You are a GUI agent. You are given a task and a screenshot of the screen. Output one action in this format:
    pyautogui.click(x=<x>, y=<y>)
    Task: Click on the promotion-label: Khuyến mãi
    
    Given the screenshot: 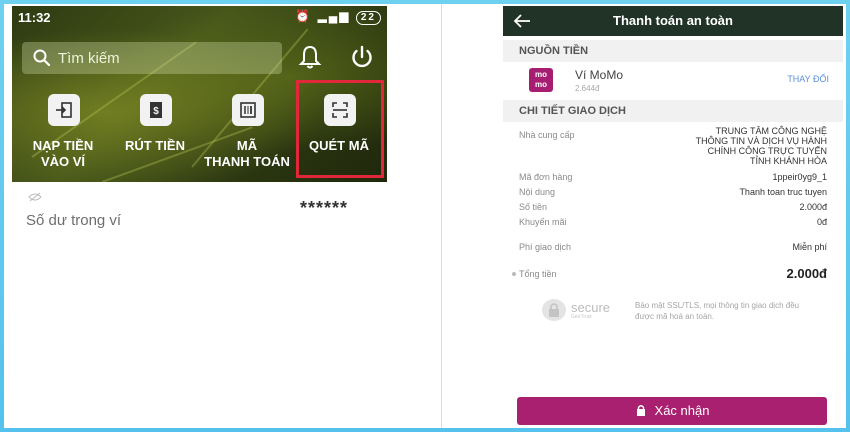 What is the action you would take?
    pyautogui.click(x=543, y=222)
    